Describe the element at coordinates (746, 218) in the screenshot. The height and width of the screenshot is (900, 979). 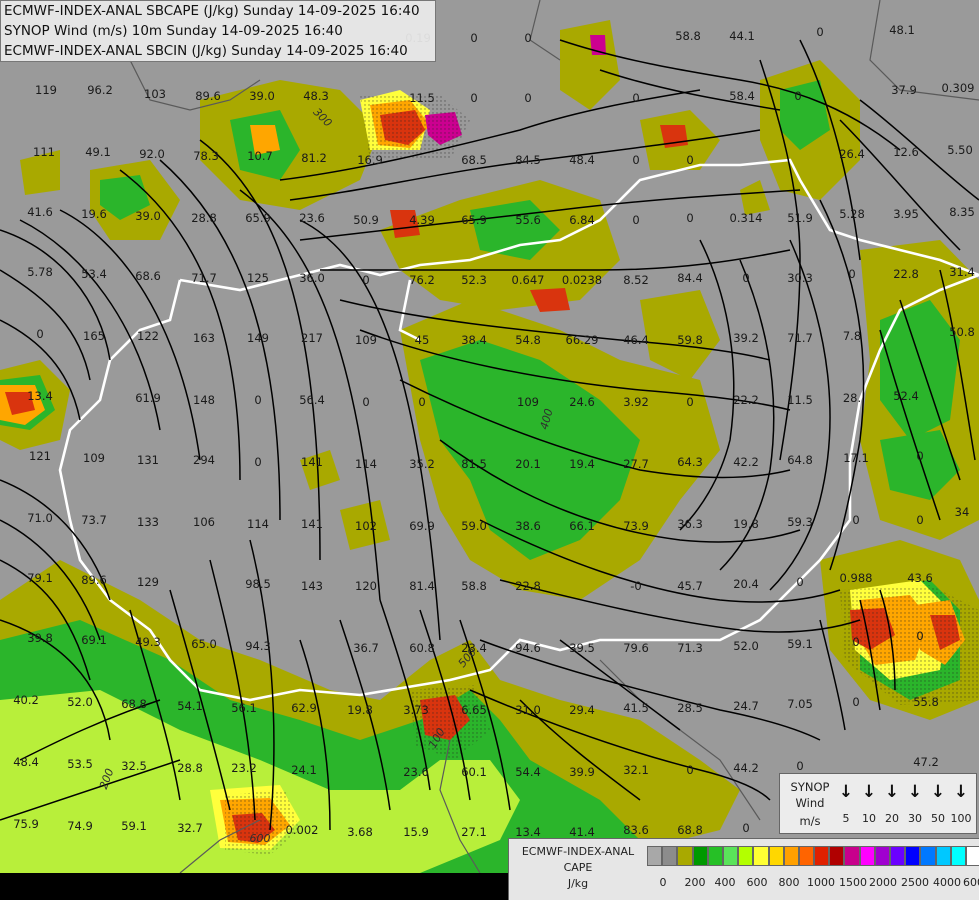
I see `station-value: 0.314` at that location.